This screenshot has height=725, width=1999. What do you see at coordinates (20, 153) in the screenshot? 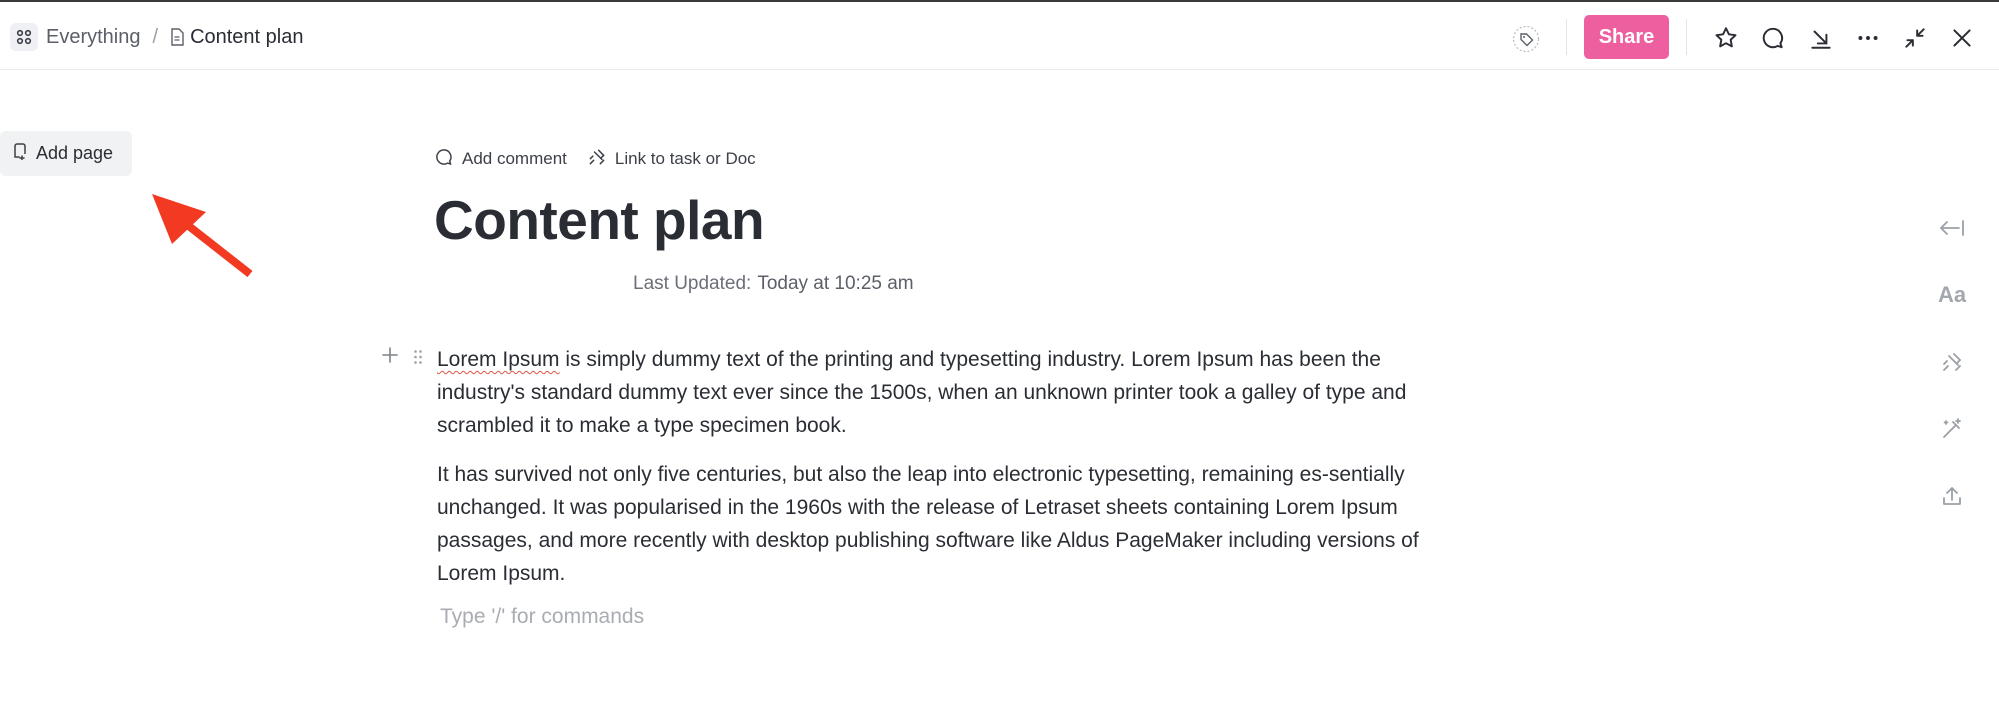
I see `add-page-icon` at bounding box center [20, 153].